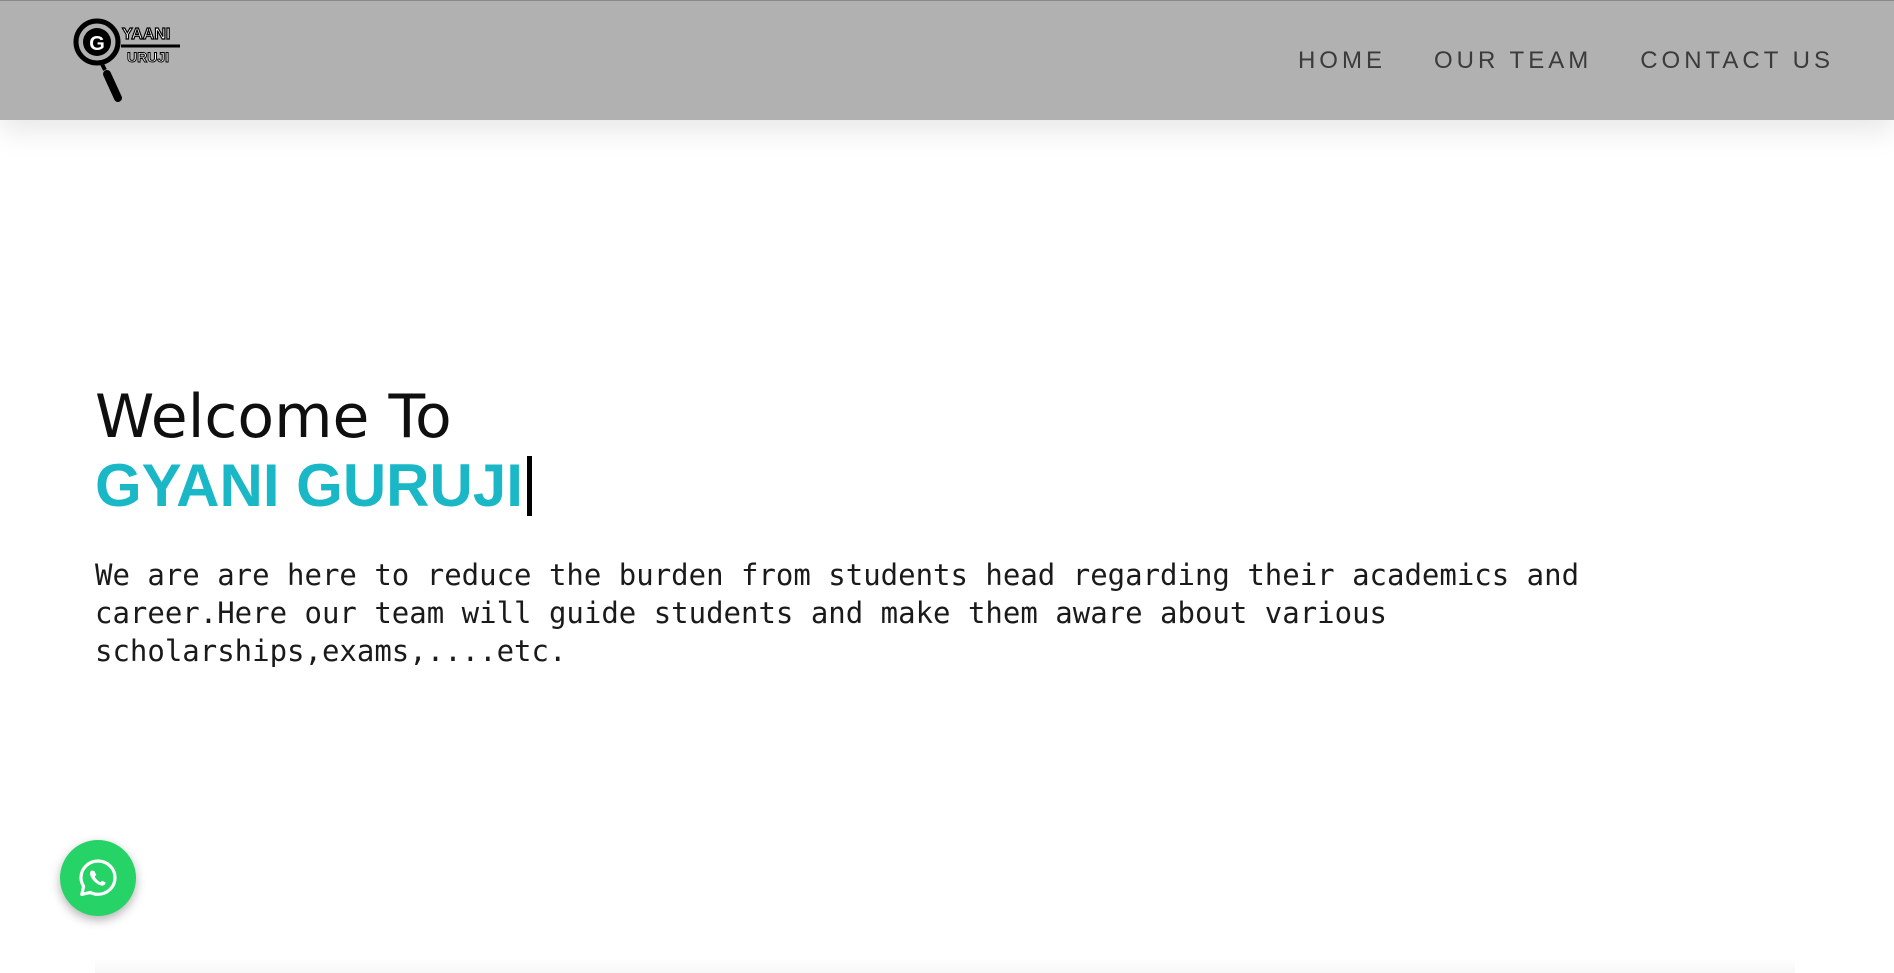 Image resolution: width=1894 pixels, height=973 pixels. What do you see at coordinates (1513, 61) in the screenshot?
I see `nav-link-our-team: OUR TEAM` at bounding box center [1513, 61].